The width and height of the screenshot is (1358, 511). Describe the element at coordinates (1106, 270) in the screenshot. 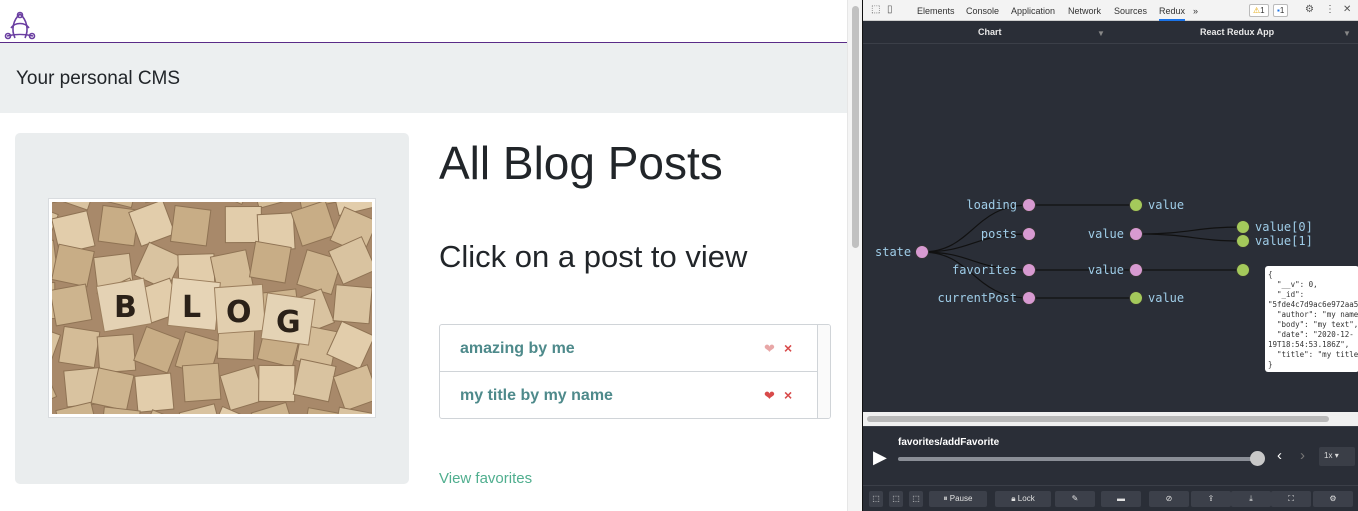

I see `label-favorites-value: value` at that location.